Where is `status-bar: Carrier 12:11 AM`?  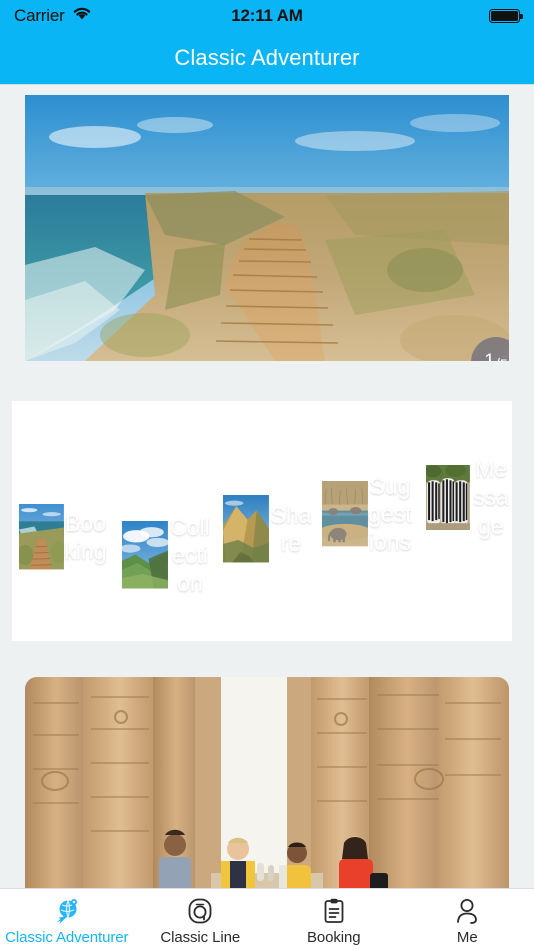
status-bar: Carrier 12:11 AM is located at coordinates (267, 16).